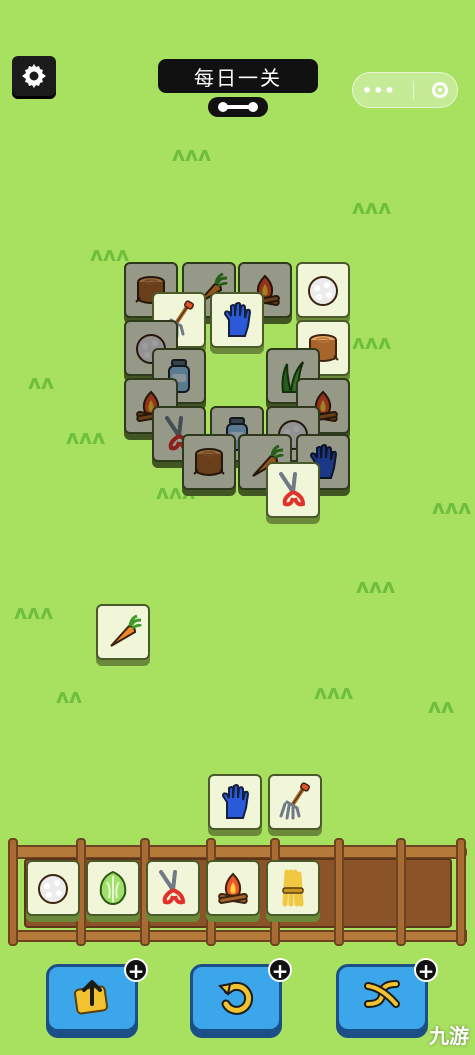 This screenshot has width=475, height=1055. I want to click on shuffle-icon, so click(382, 998).